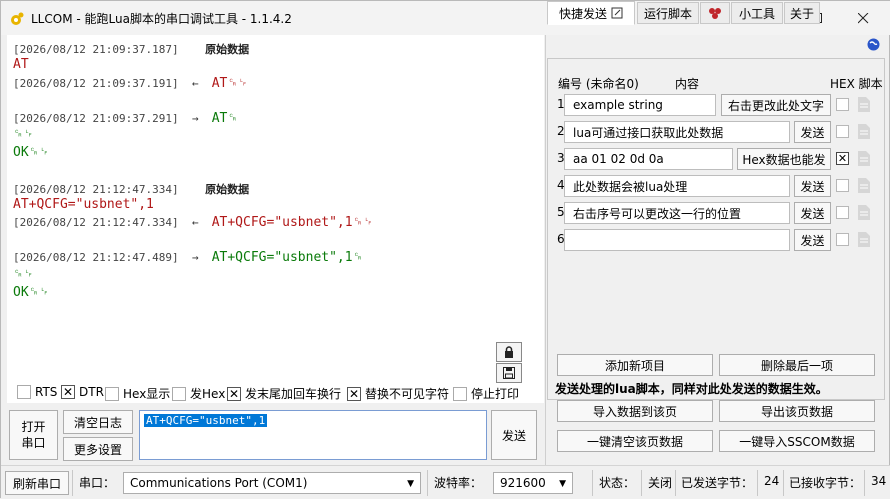  I want to click on option-replace-invisible: ✕ 替换不可见字符, so click(398, 393).